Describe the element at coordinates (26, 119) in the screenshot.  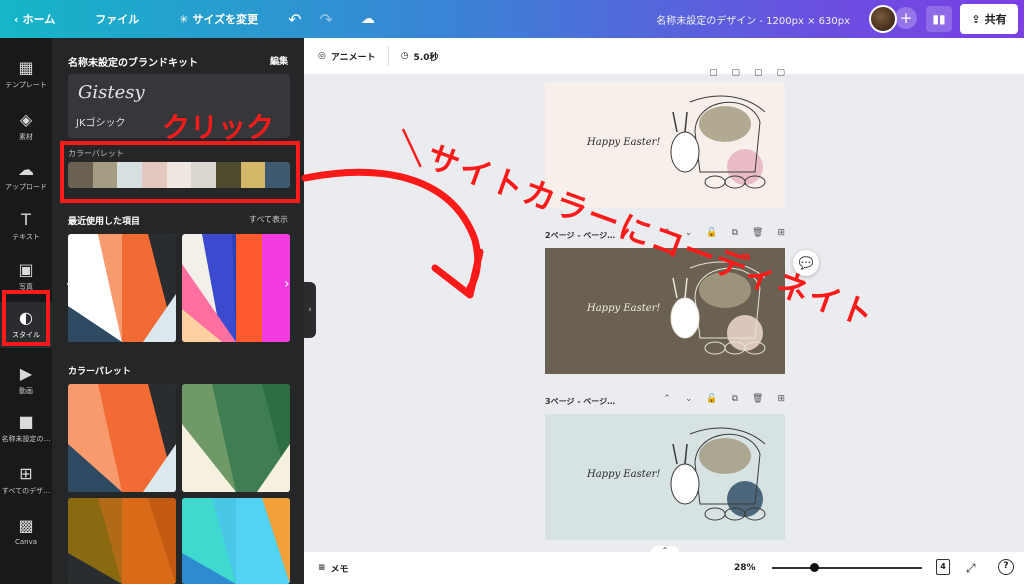
I see `elements-icon: ◈` at that location.